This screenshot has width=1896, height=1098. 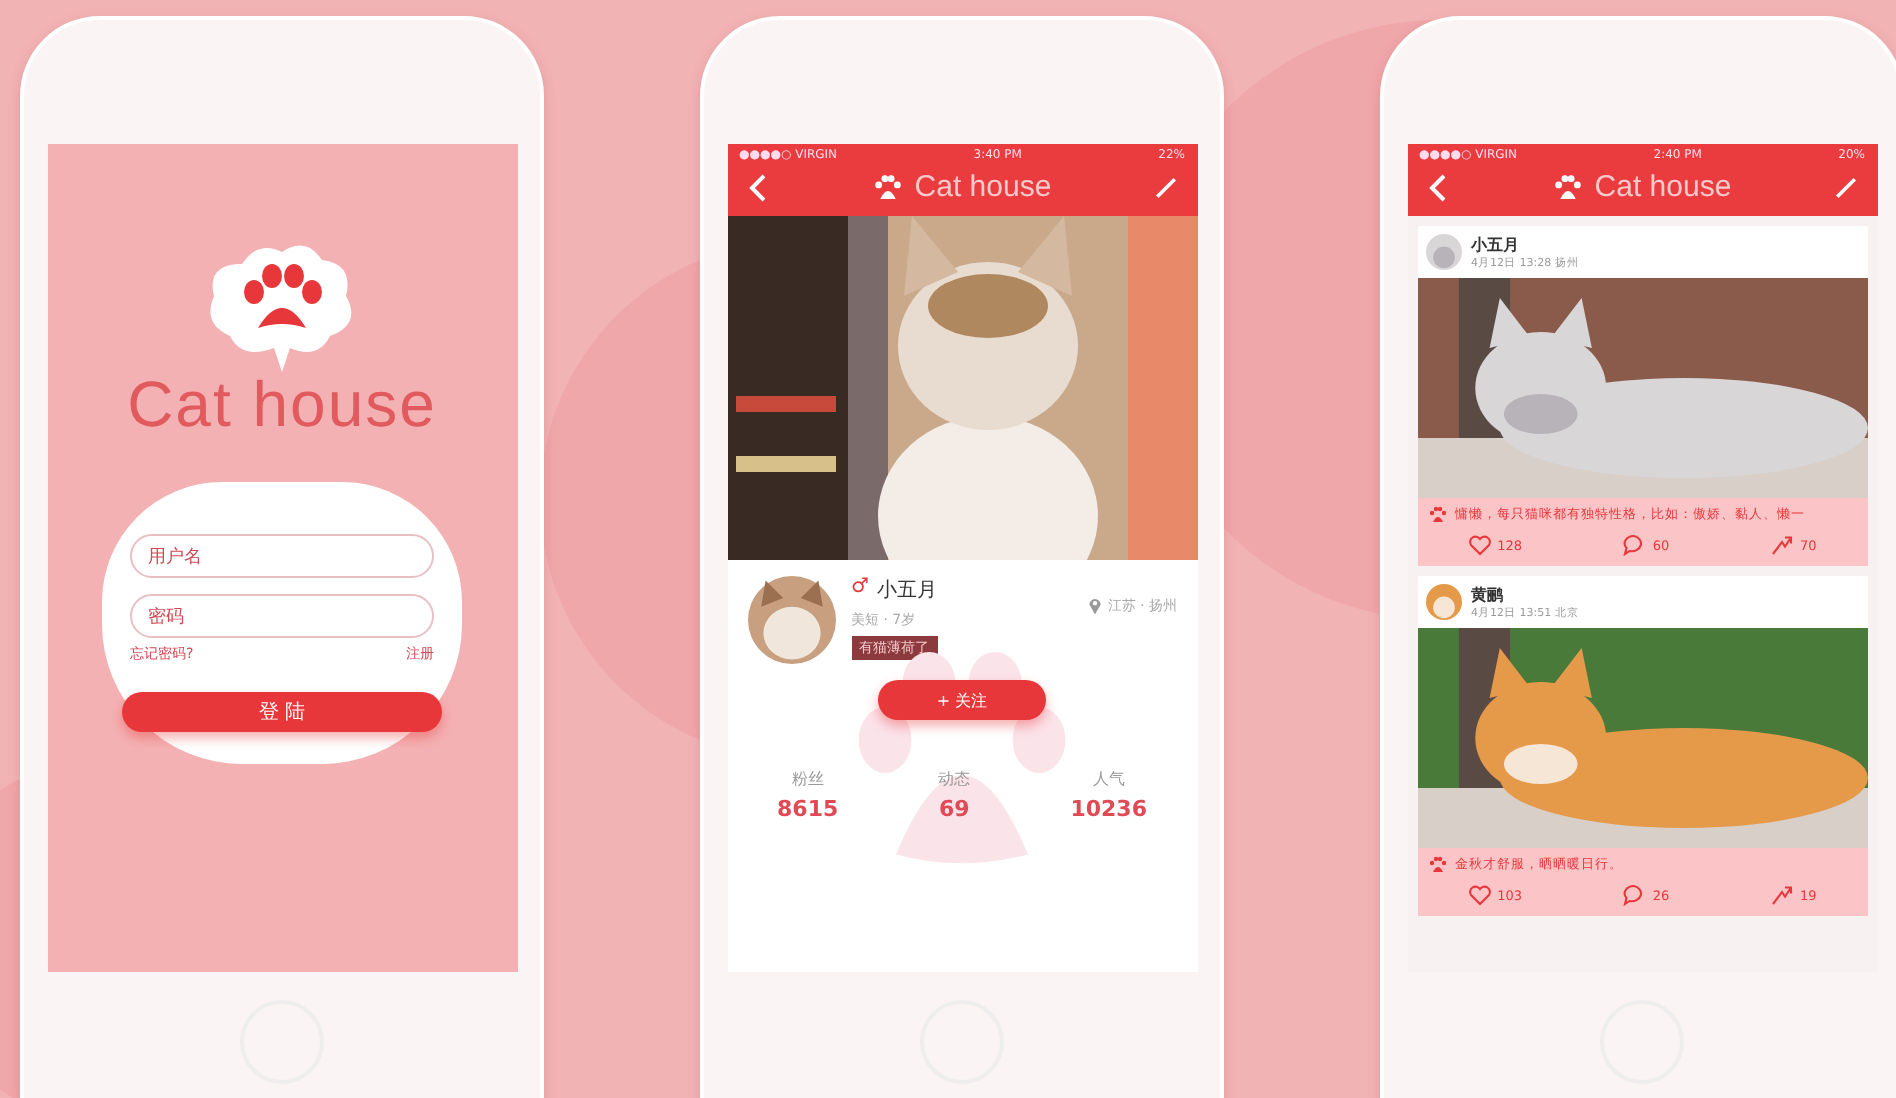 What do you see at coordinates (954, 779) in the screenshot?
I see `stat-label: 动态` at bounding box center [954, 779].